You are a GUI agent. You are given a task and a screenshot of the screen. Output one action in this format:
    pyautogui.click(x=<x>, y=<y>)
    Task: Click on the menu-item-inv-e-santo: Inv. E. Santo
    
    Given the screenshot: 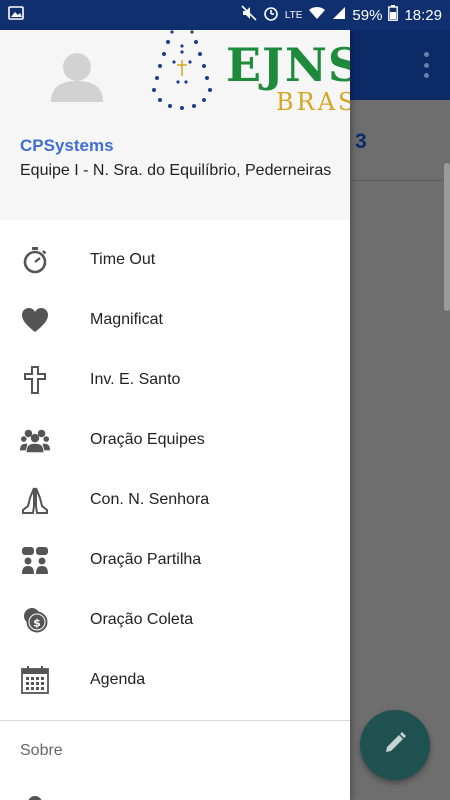 What is the action you would take?
    pyautogui.click(x=175, y=380)
    